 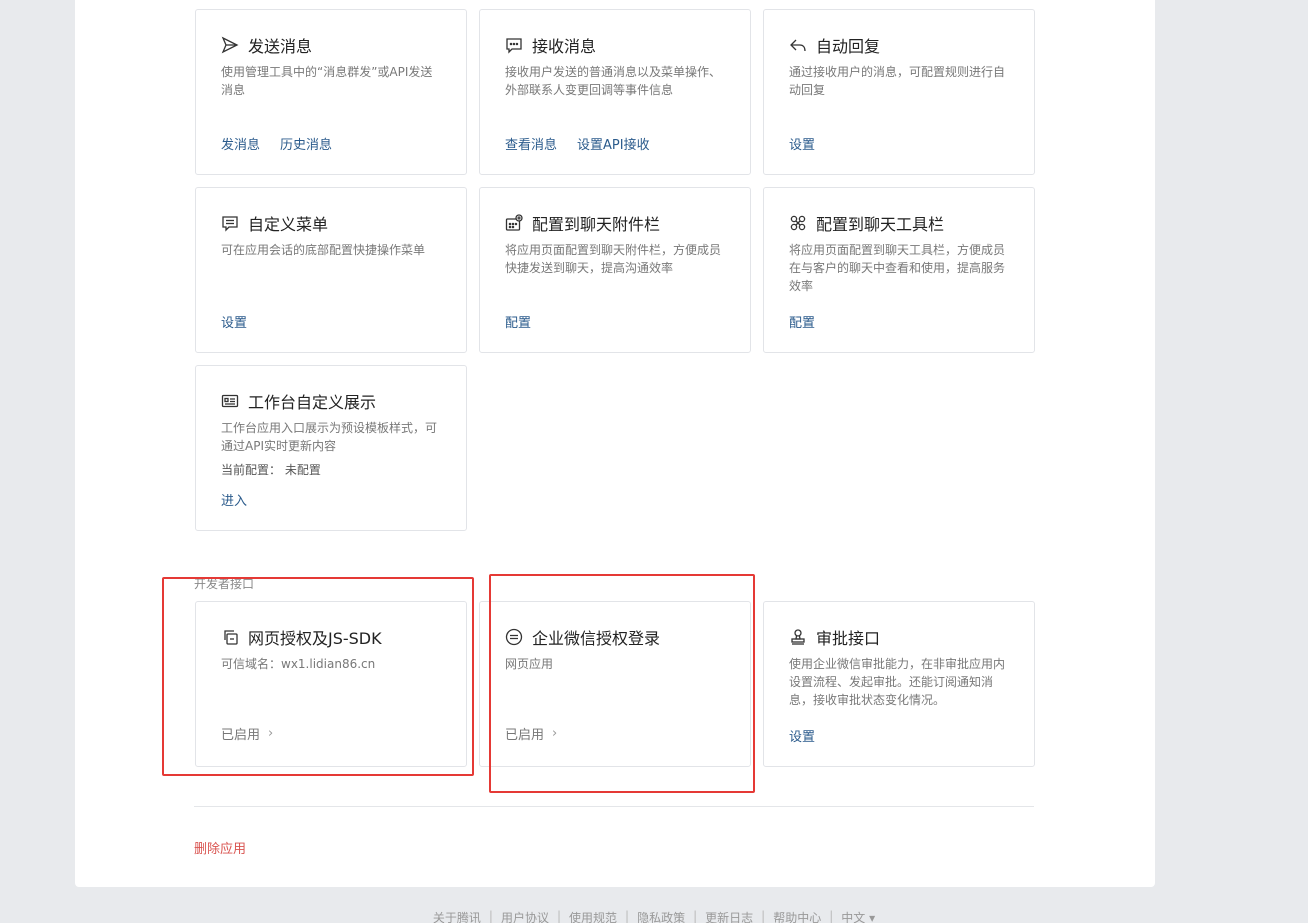 What do you see at coordinates (323, 250) in the screenshot?
I see `card-description: 可在应用会话的底部配置快捷操作菜单` at bounding box center [323, 250].